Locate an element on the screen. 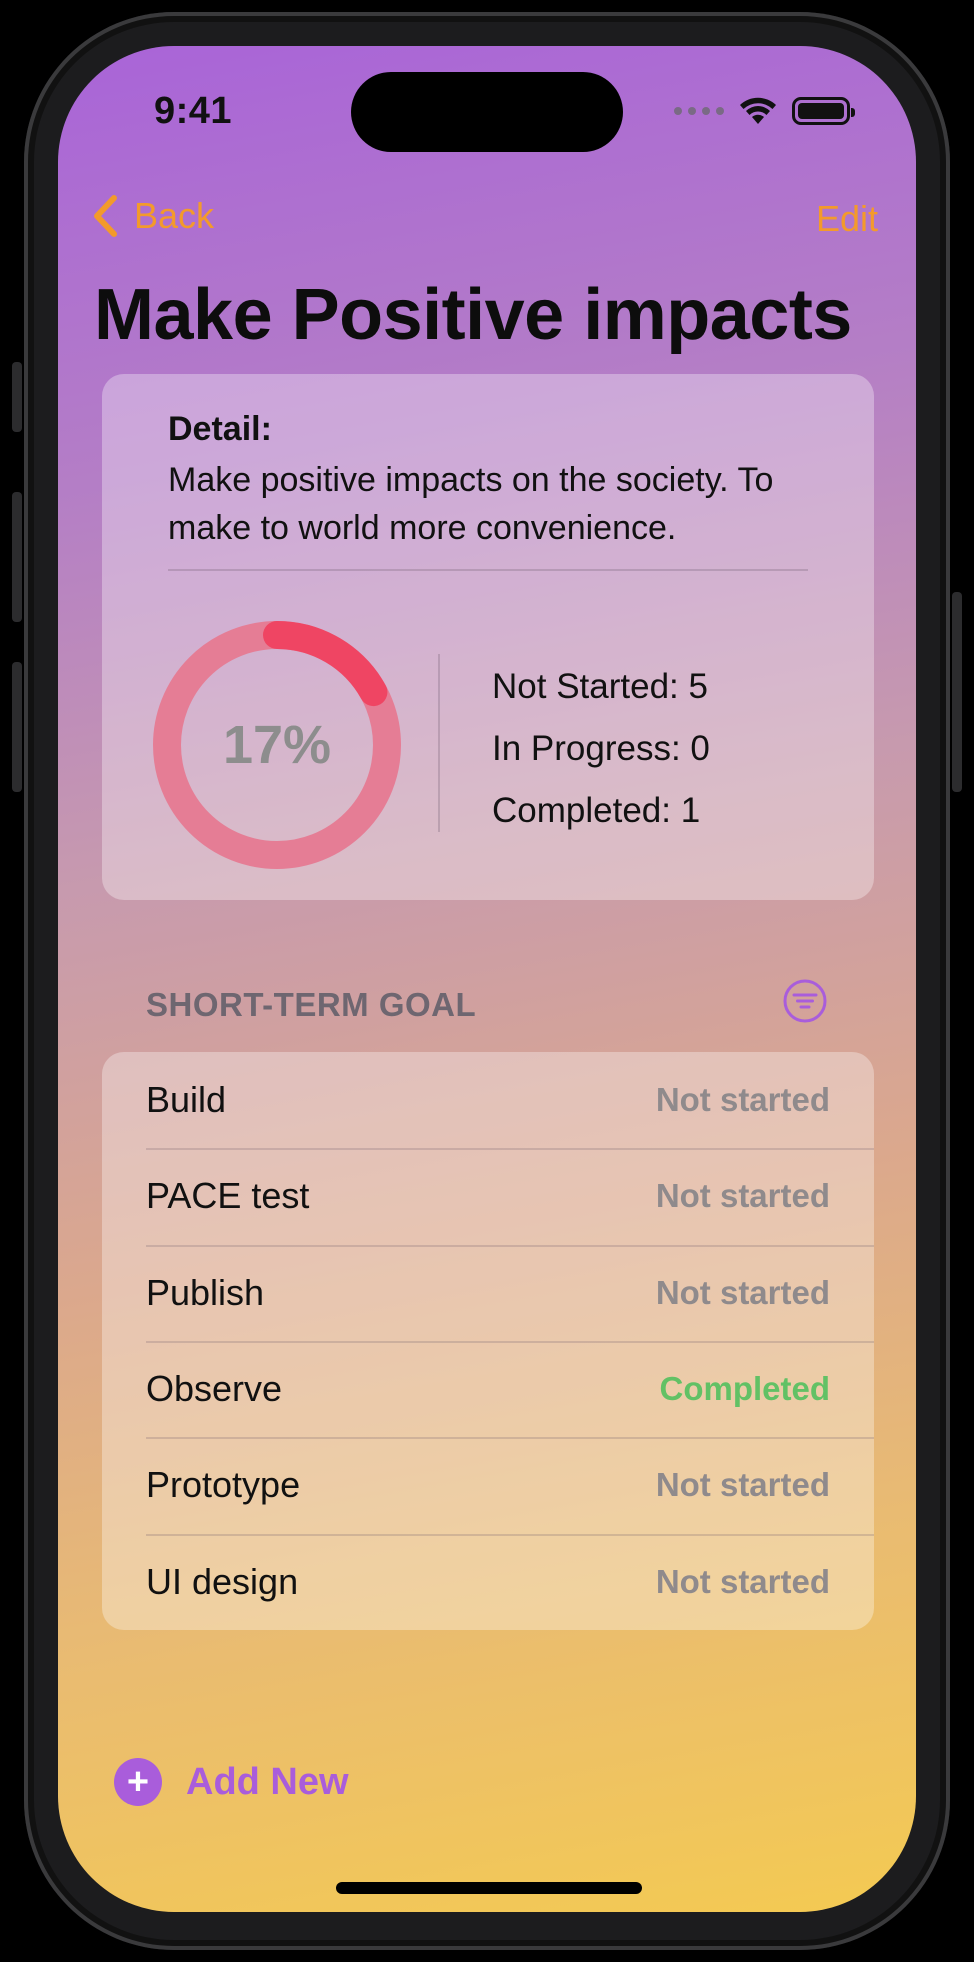 This screenshot has width=974, height=1962. goal-name: Observe is located at coordinates (214, 1388).